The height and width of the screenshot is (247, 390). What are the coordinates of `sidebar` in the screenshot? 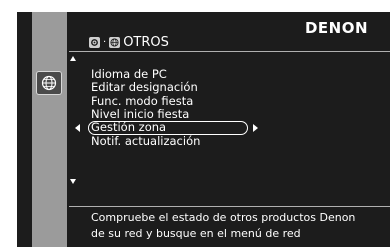 It's located at (49, 129).